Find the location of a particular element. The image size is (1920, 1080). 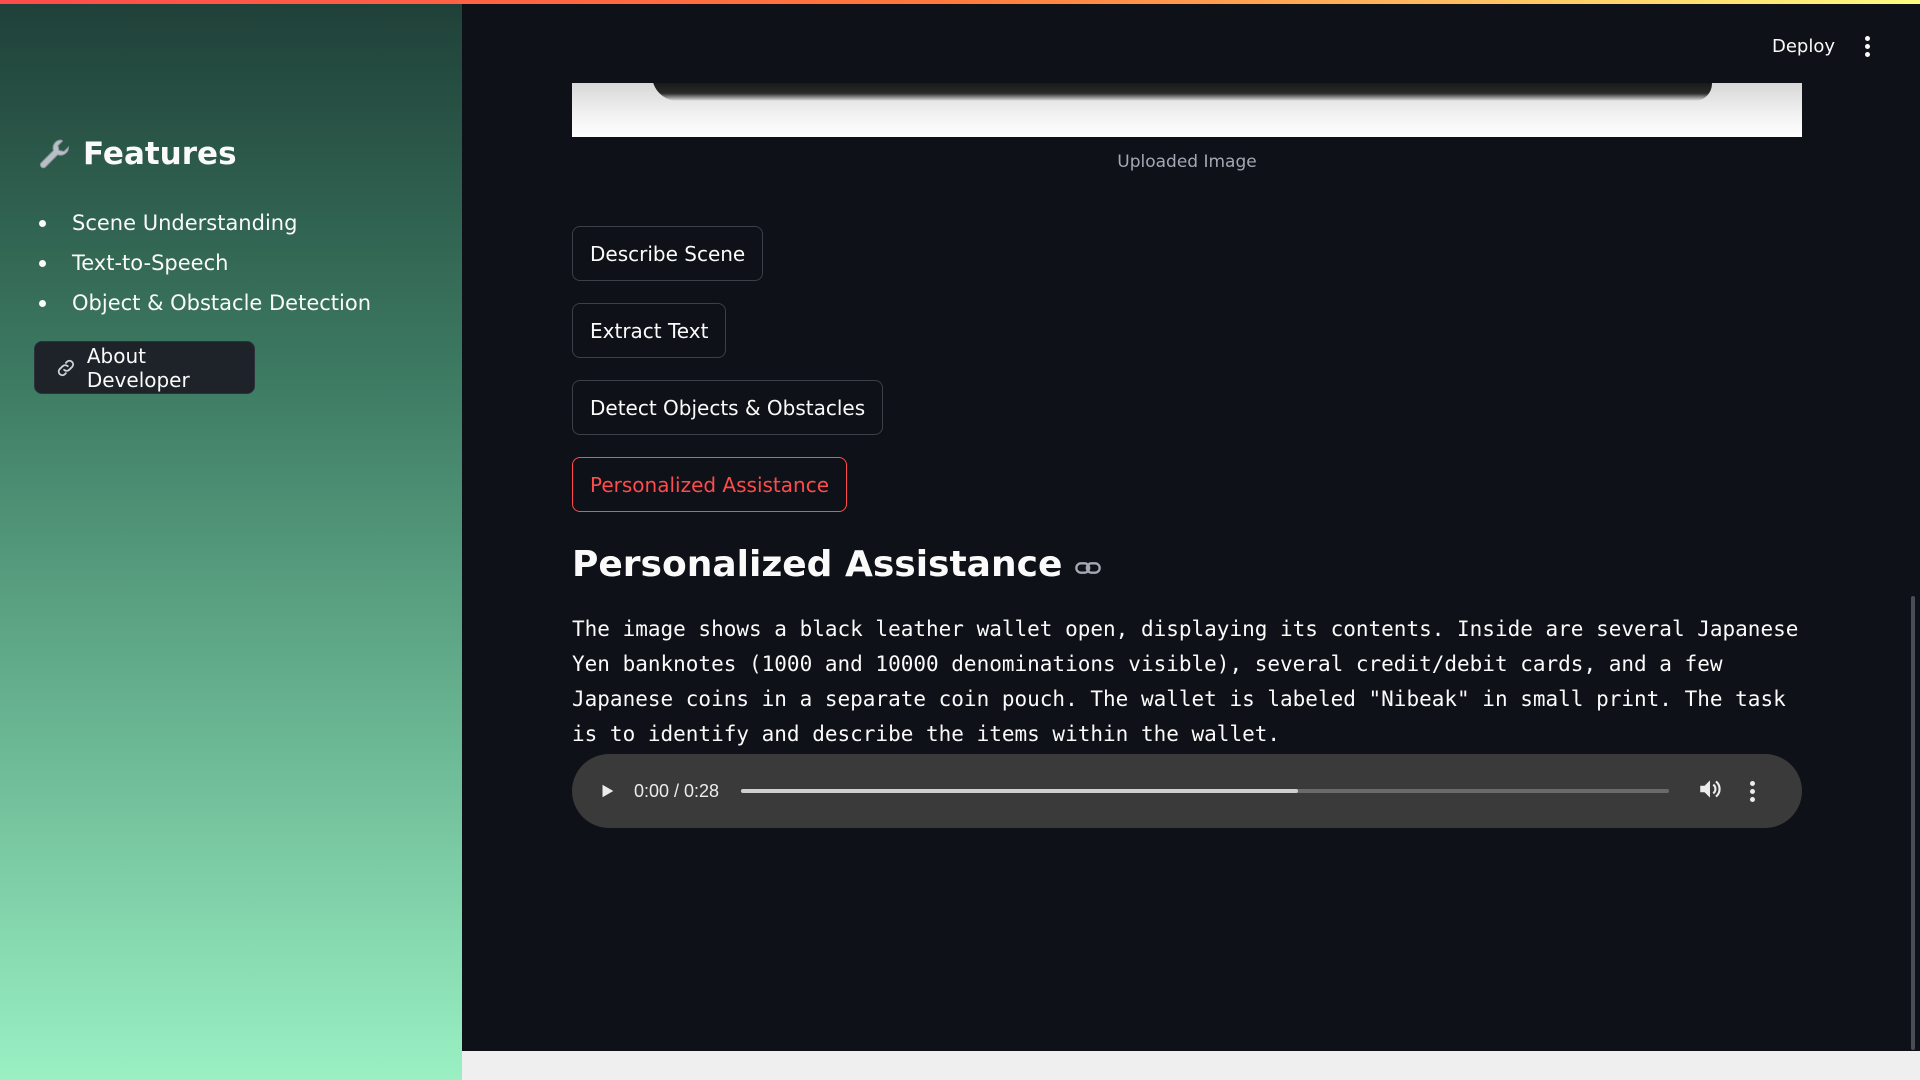

about-developer-label: About Developer is located at coordinates (138, 367).